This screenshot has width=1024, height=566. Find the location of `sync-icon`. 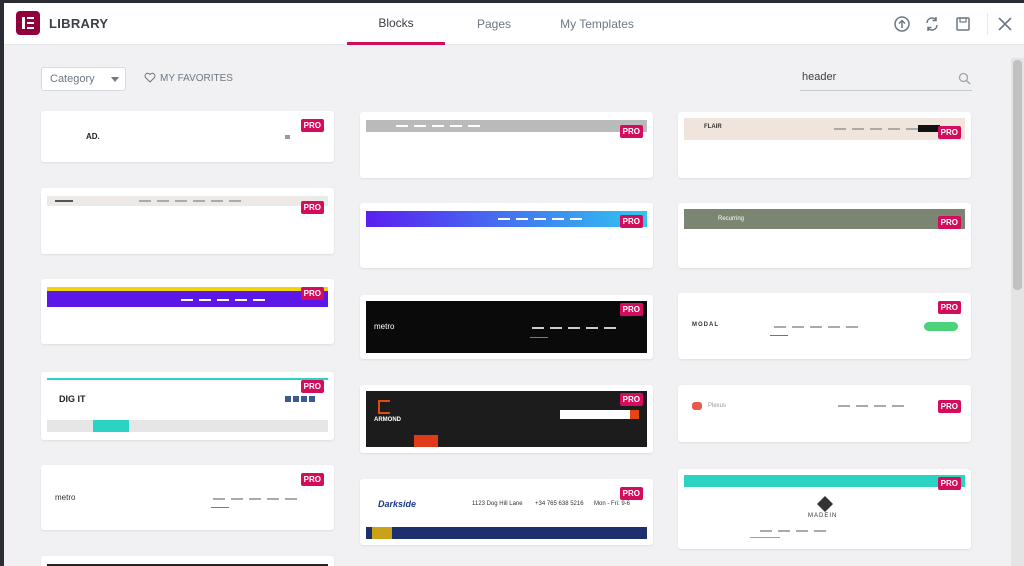

sync-icon is located at coordinates (932, 24).